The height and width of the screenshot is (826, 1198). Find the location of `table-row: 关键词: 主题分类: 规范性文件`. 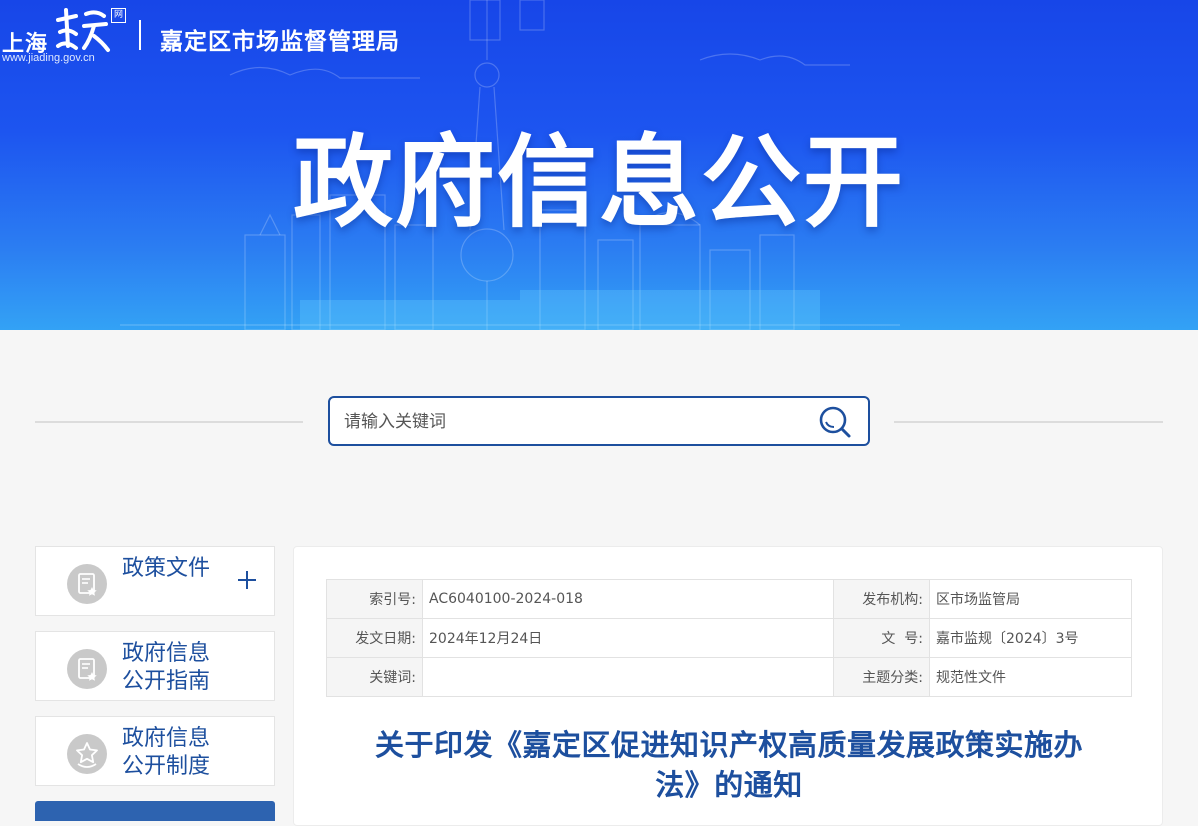

table-row: 关键词: 主题分类: 规范性文件 is located at coordinates (729, 677).